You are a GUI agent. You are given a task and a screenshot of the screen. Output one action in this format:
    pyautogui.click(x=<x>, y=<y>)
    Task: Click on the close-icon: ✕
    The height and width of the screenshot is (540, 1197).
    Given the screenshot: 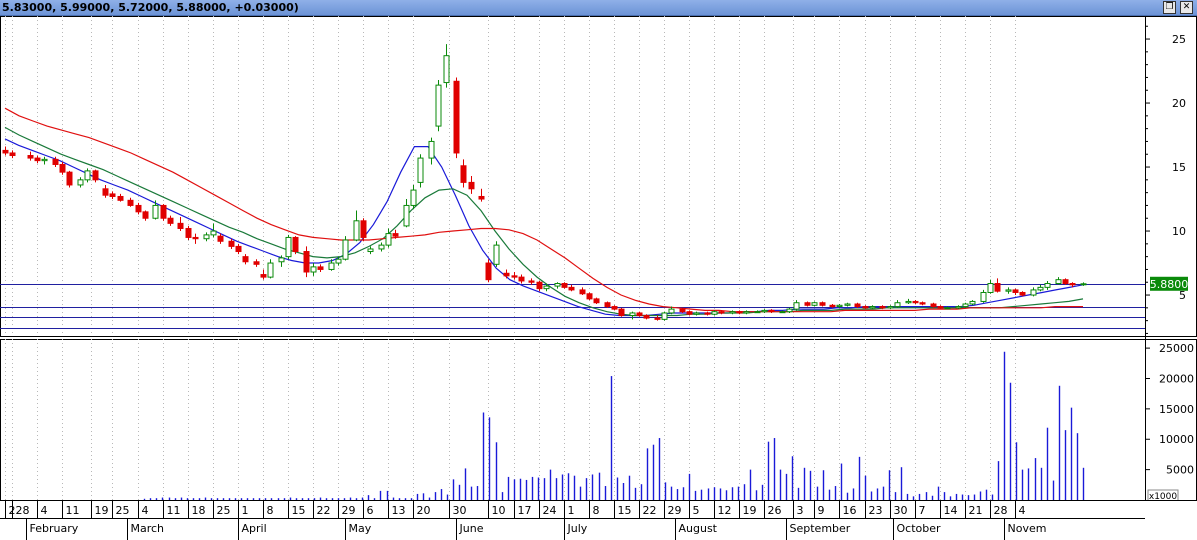 What is the action you would take?
    pyautogui.click(x=1186, y=7)
    